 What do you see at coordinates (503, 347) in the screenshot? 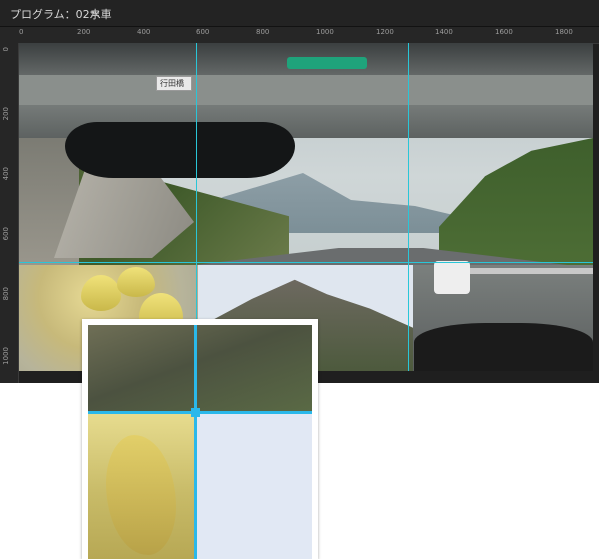
I see `car-dashboard` at bounding box center [503, 347].